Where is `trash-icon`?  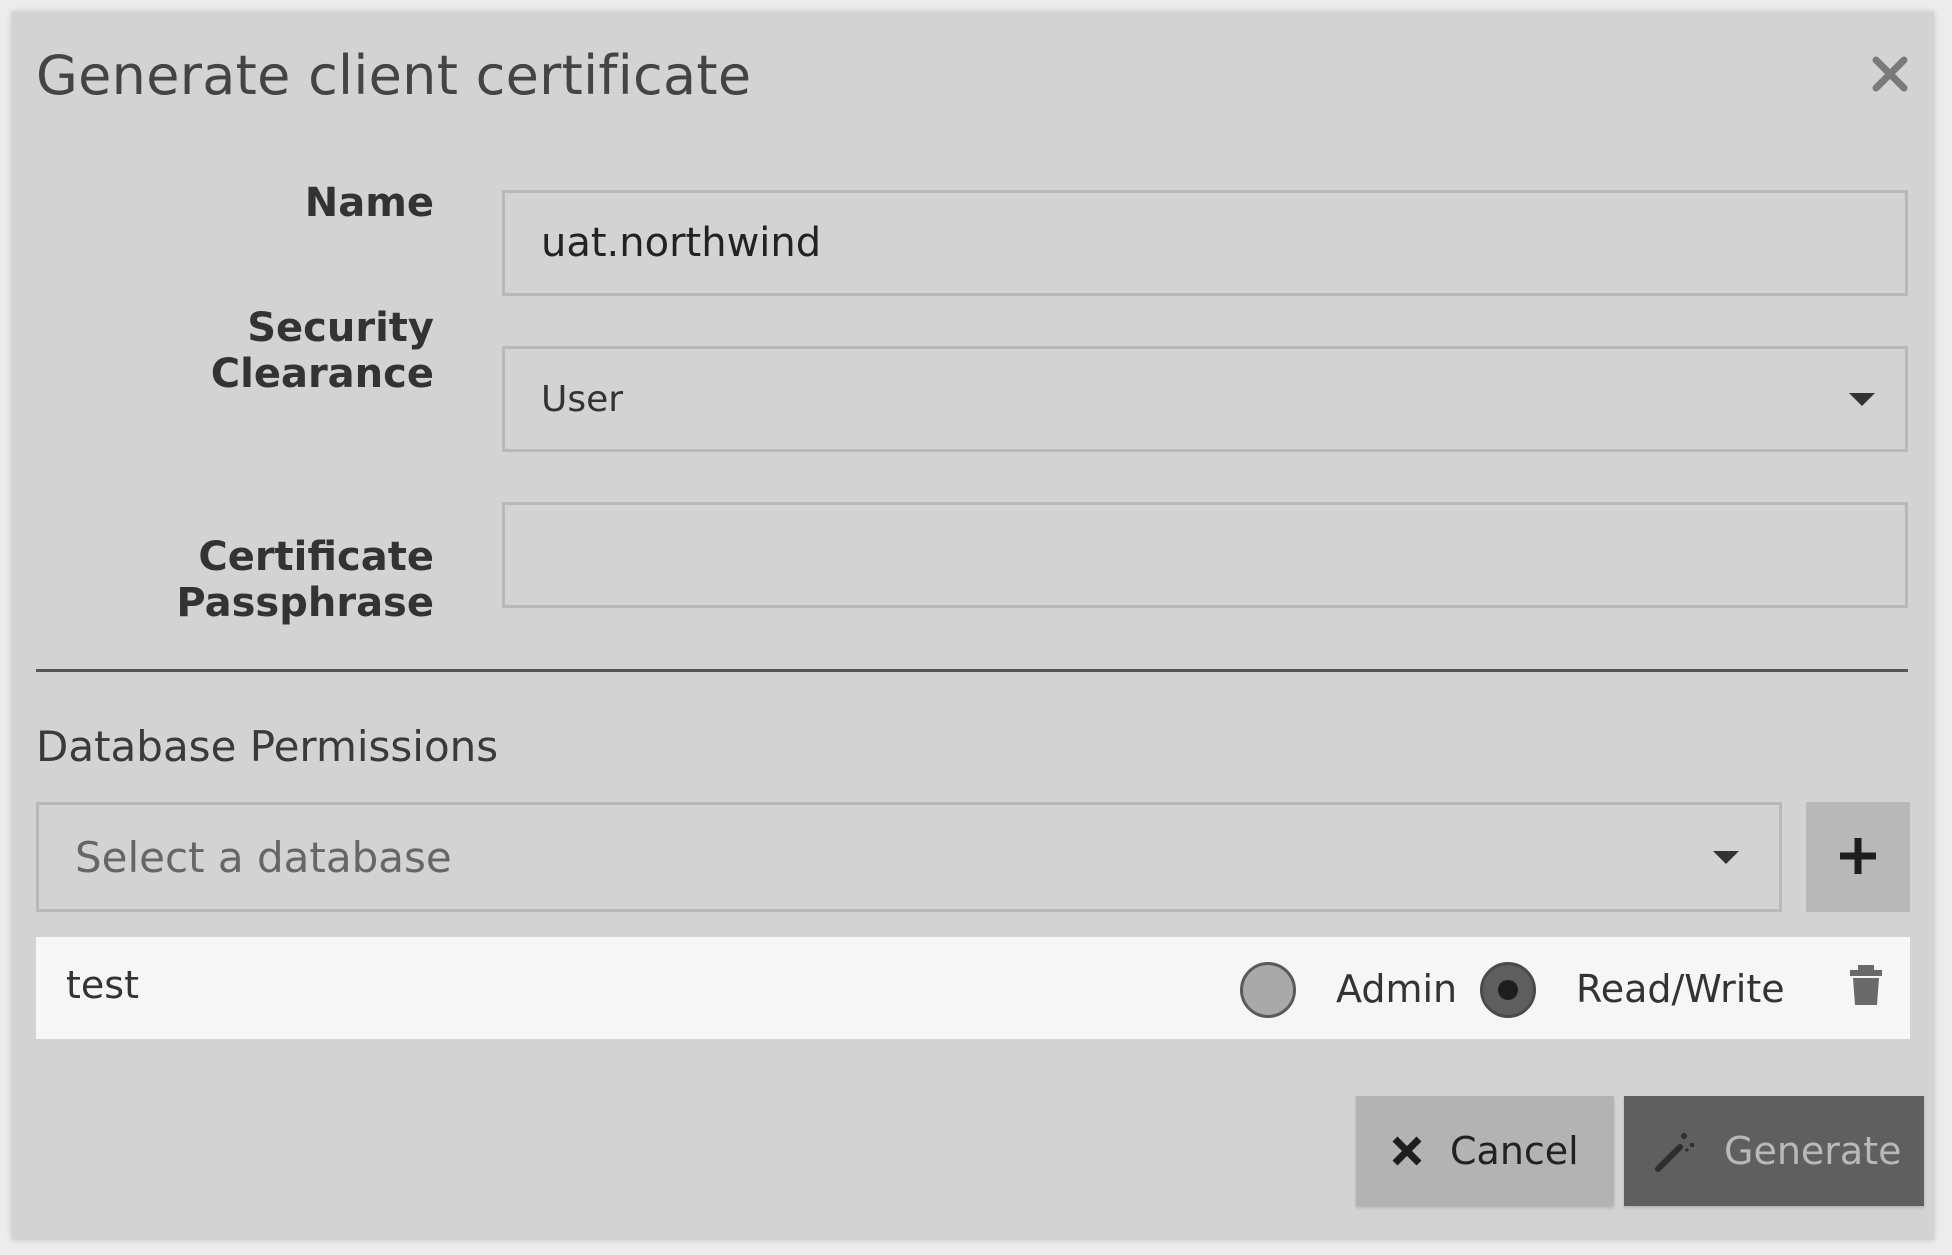 trash-icon is located at coordinates (1866, 985).